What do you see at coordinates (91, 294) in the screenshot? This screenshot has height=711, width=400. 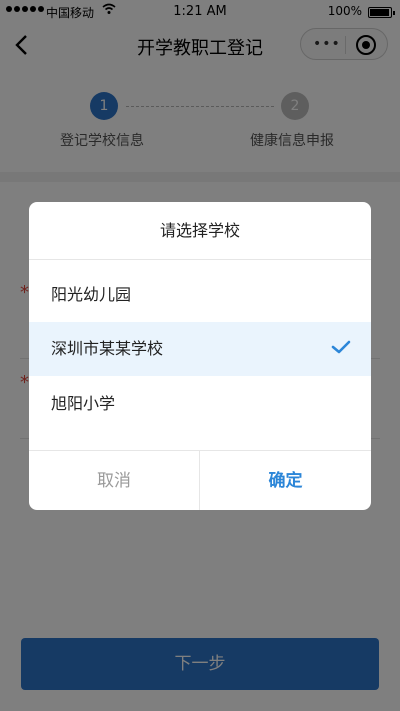 I see `school-option-label: 阳光幼儿园` at bounding box center [91, 294].